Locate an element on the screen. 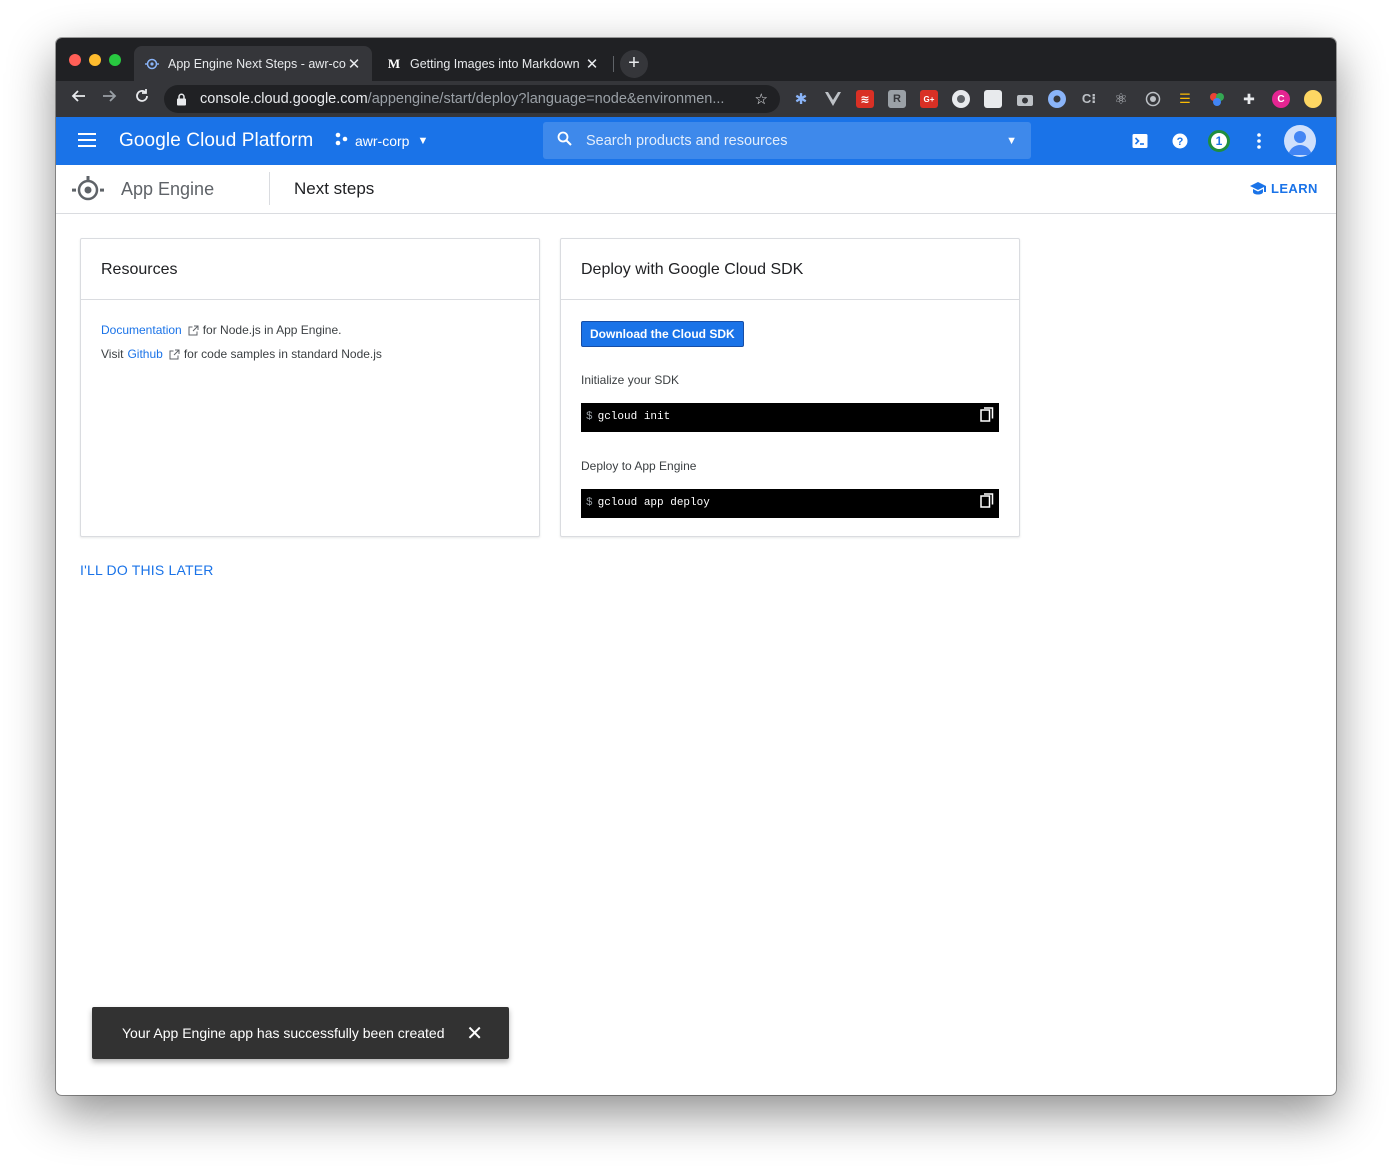 The height and width of the screenshot is (1169, 1392). hamburger-menu-icon is located at coordinates (87, 140).